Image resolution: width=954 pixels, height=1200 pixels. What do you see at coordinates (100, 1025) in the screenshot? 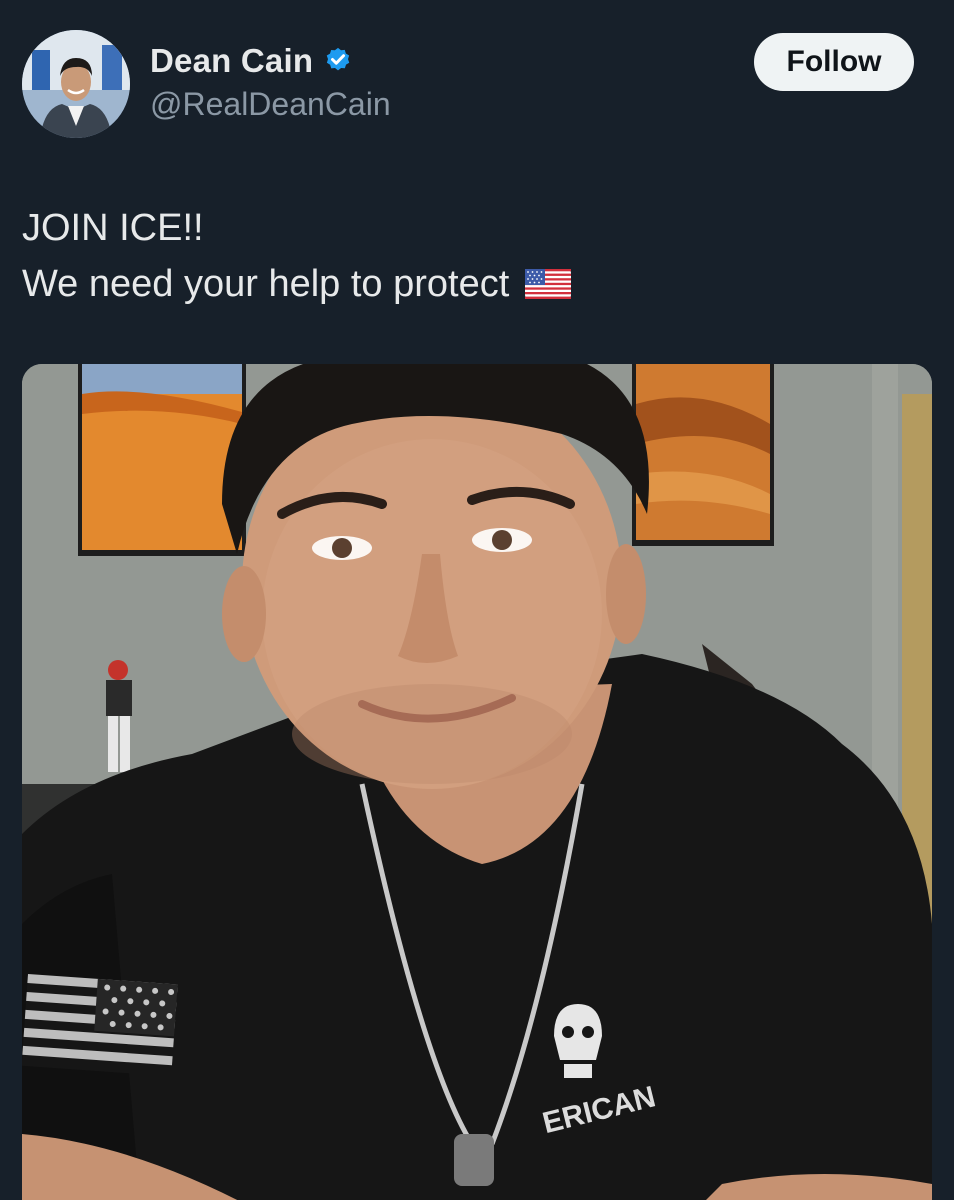
I see `shirt-flag-patch` at bounding box center [100, 1025].